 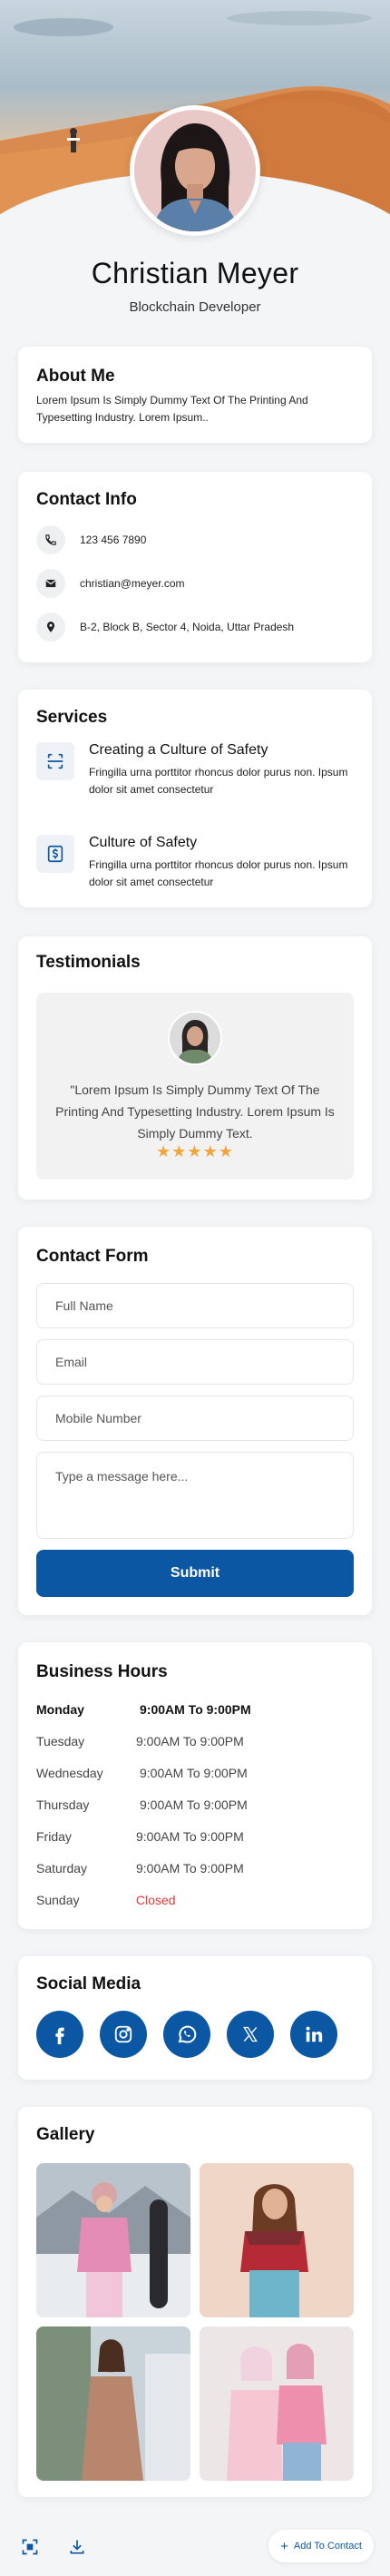 I want to click on business-hours-title: Business Hours, so click(x=102, y=1671).